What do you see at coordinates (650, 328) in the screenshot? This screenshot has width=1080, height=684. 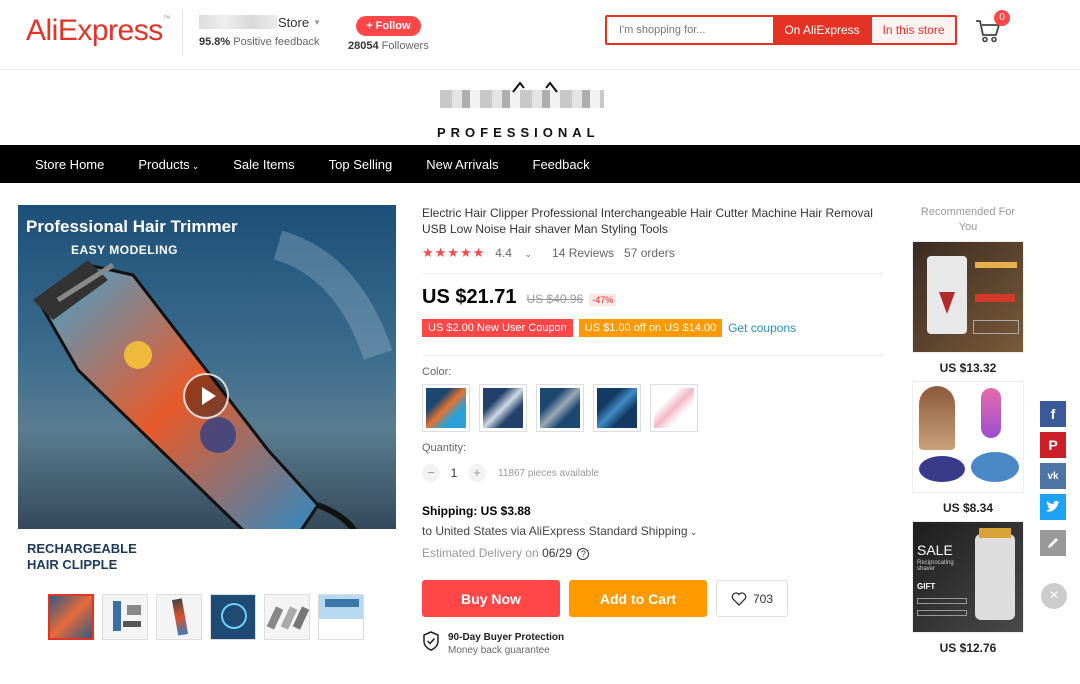 I see `store-coupon: US $1.00 off on US $14.00` at bounding box center [650, 328].